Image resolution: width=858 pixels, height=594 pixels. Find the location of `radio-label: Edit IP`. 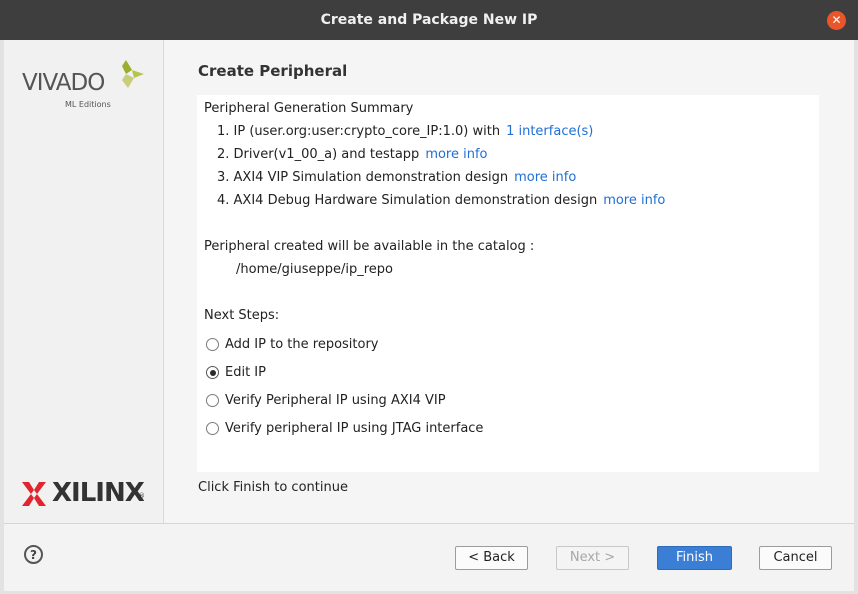

radio-label: Edit IP is located at coordinates (245, 372).